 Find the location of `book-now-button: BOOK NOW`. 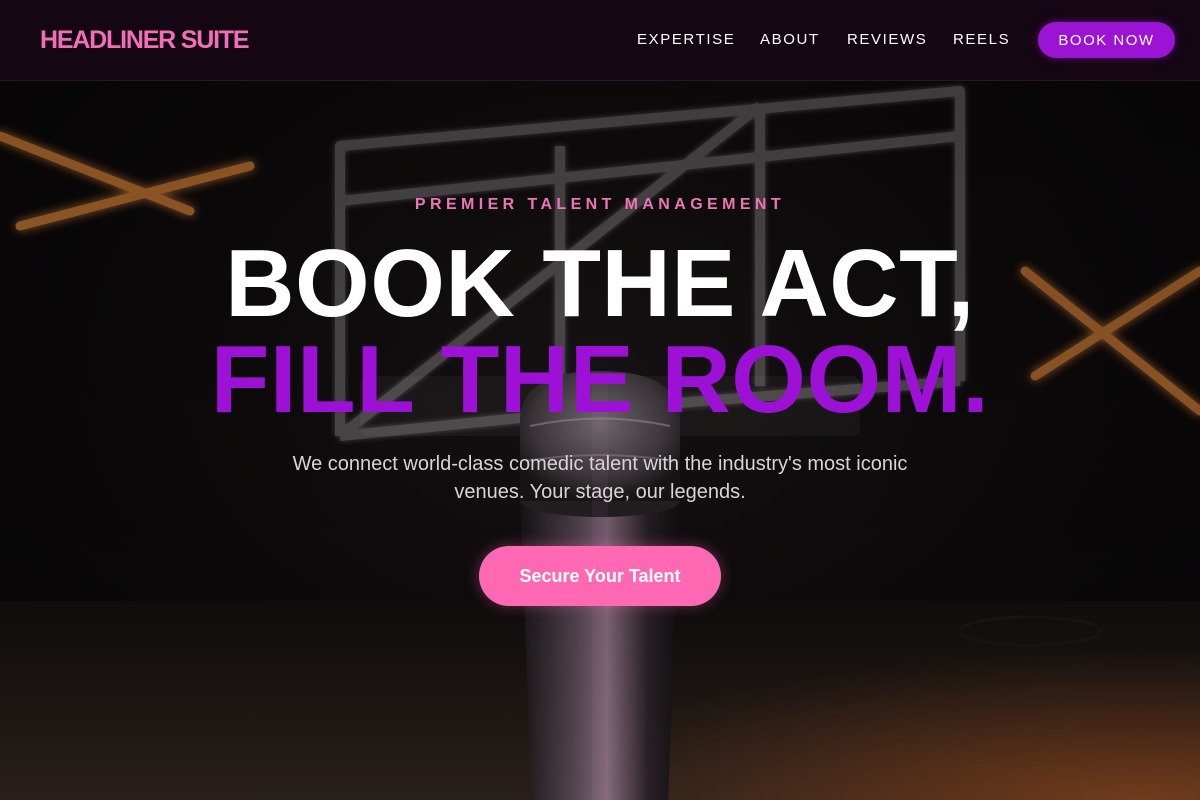

book-now-button: BOOK NOW is located at coordinates (1106, 40).